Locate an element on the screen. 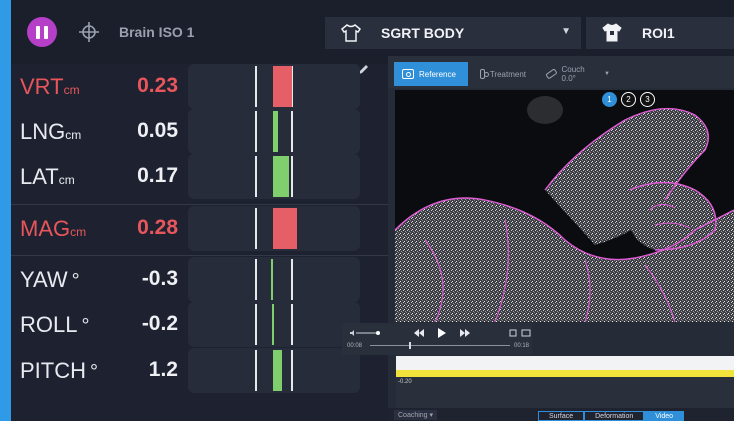  metric-row-lat: LATcm 0.17 is located at coordinates (193, 176).